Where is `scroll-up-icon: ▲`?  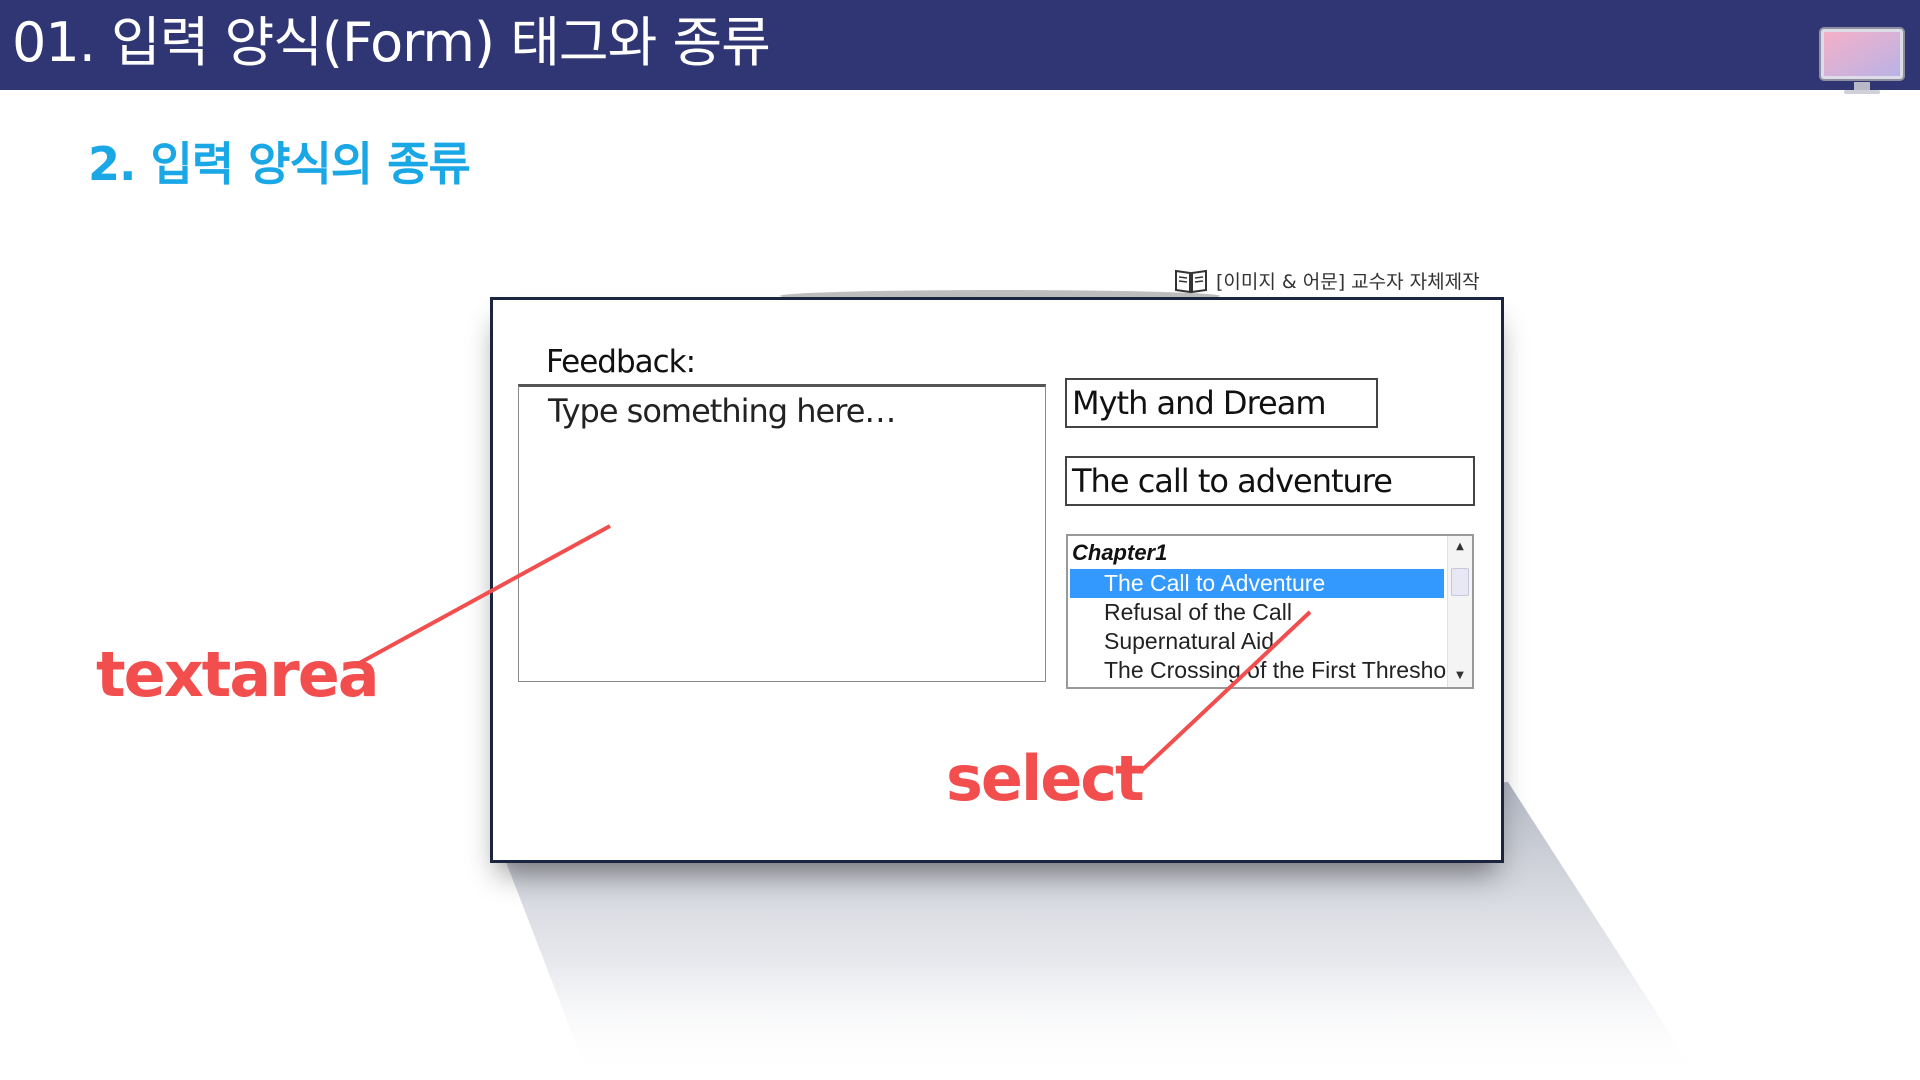 scroll-up-icon: ▲ is located at coordinates (1460, 547).